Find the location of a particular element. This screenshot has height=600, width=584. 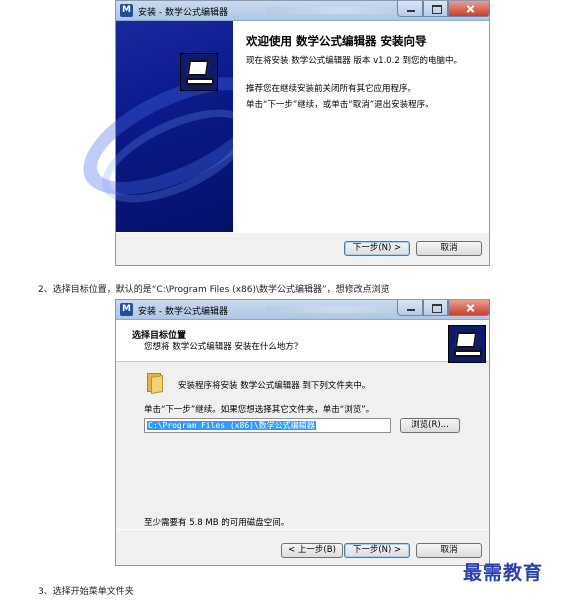

folder-front is located at coordinates (157, 384).